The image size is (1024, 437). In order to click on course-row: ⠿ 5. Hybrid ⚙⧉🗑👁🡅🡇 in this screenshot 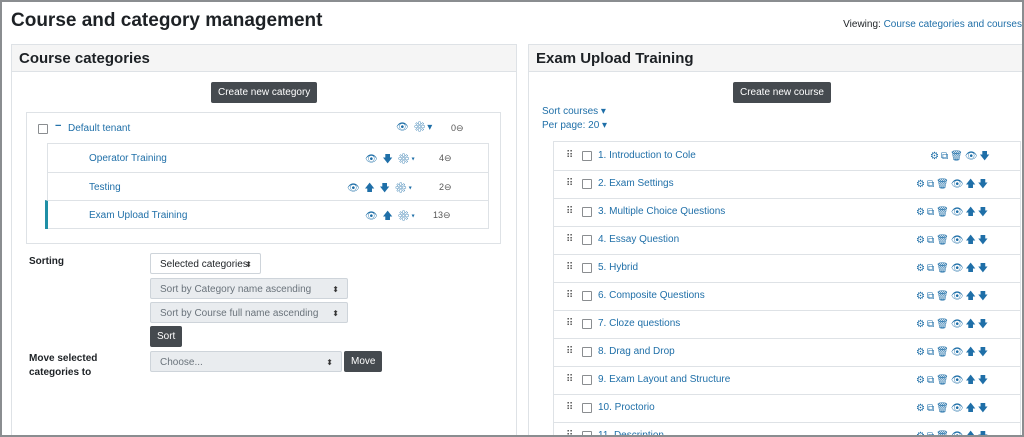, I will do `click(787, 268)`.